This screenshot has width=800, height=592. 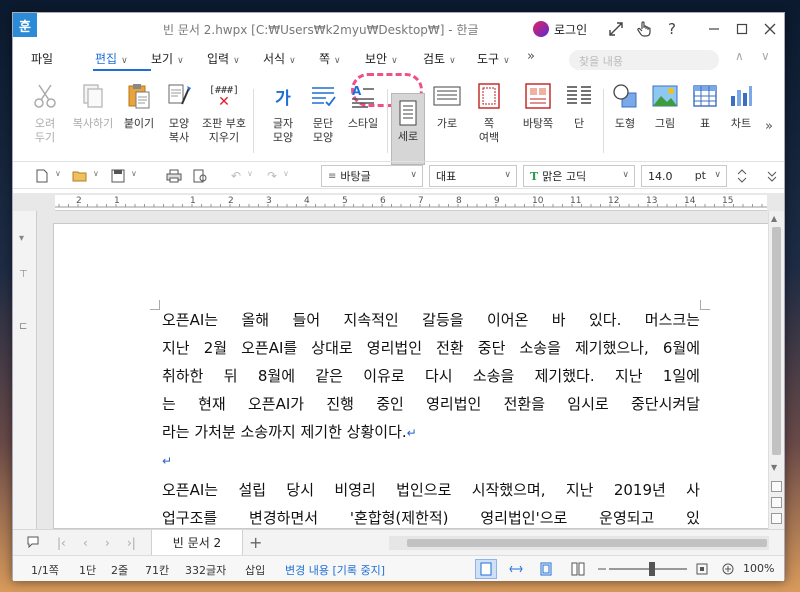 What do you see at coordinates (578, 569) in the screenshot?
I see `multi-page-icon` at bounding box center [578, 569].